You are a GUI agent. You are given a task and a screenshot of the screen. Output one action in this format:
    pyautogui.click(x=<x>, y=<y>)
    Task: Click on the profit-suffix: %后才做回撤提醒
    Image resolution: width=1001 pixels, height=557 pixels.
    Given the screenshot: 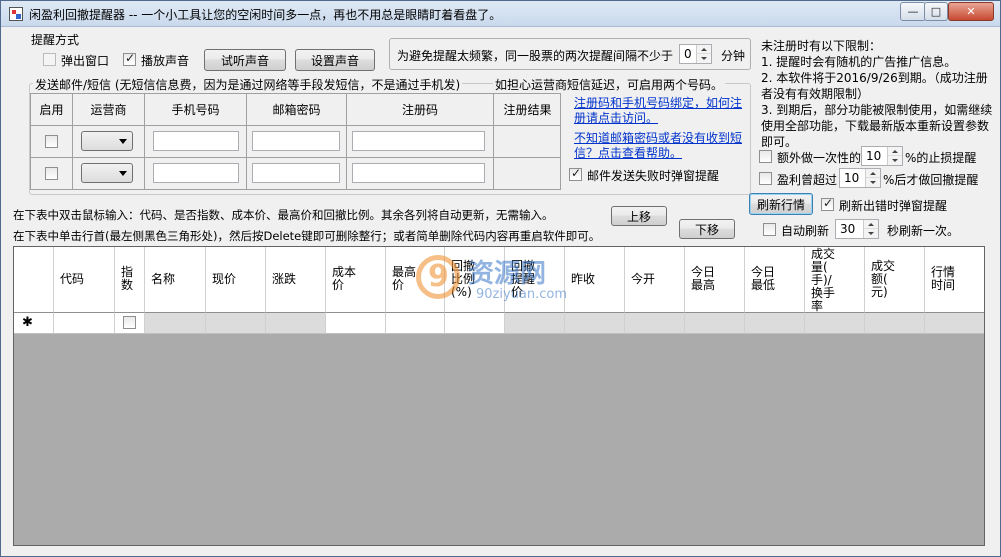 What is the action you would take?
    pyautogui.click(x=931, y=180)
    